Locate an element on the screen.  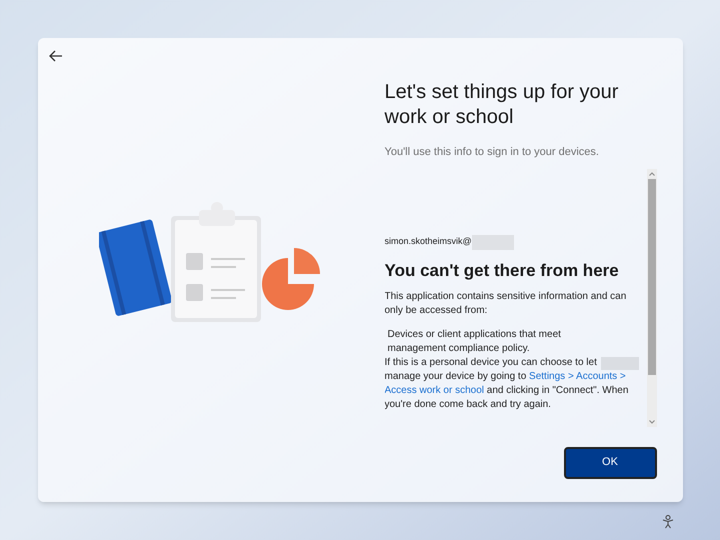
settings-link: Access work or school is located at coordinates (434, 390).